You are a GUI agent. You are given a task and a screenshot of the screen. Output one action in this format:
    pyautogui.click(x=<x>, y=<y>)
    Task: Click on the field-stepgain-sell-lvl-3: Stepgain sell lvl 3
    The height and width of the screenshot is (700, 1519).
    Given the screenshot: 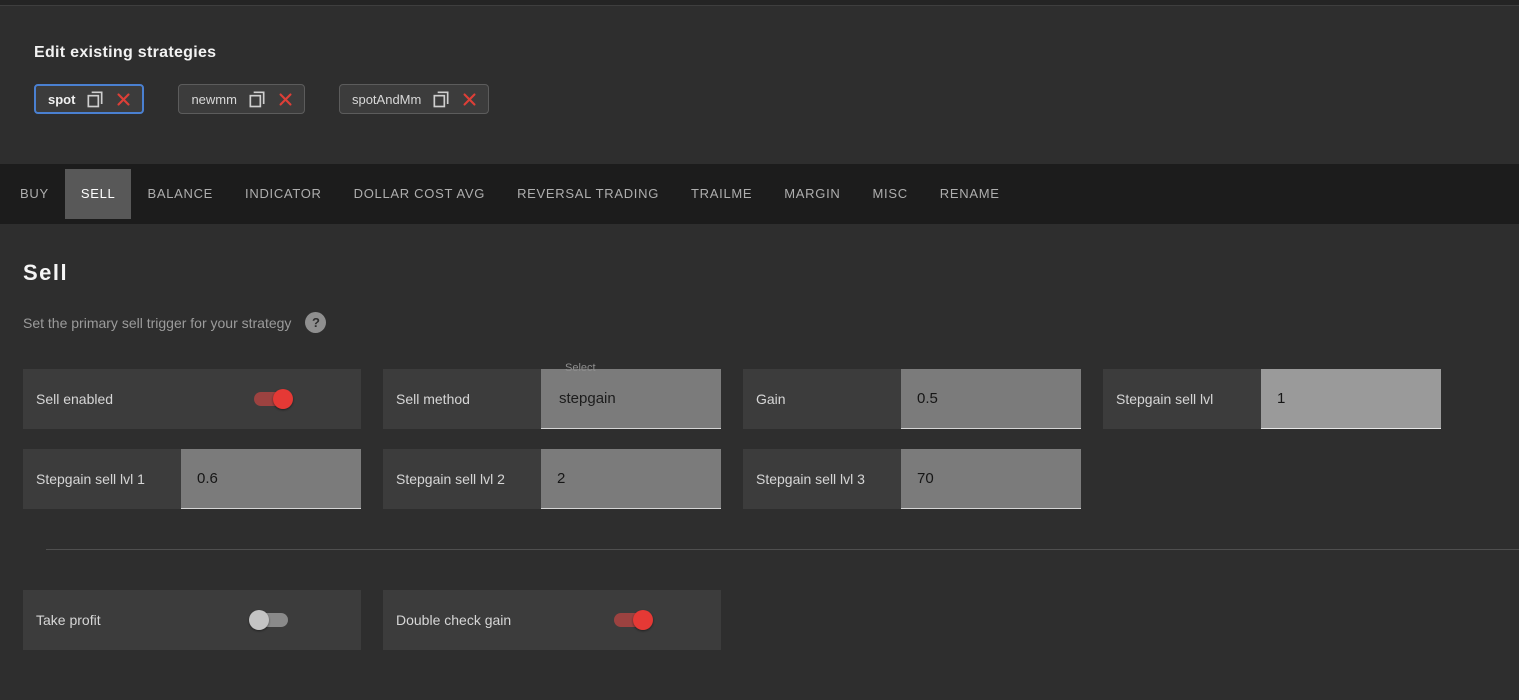 What is the action you would take?
    pyautogui.click(x=912, y=479)
    